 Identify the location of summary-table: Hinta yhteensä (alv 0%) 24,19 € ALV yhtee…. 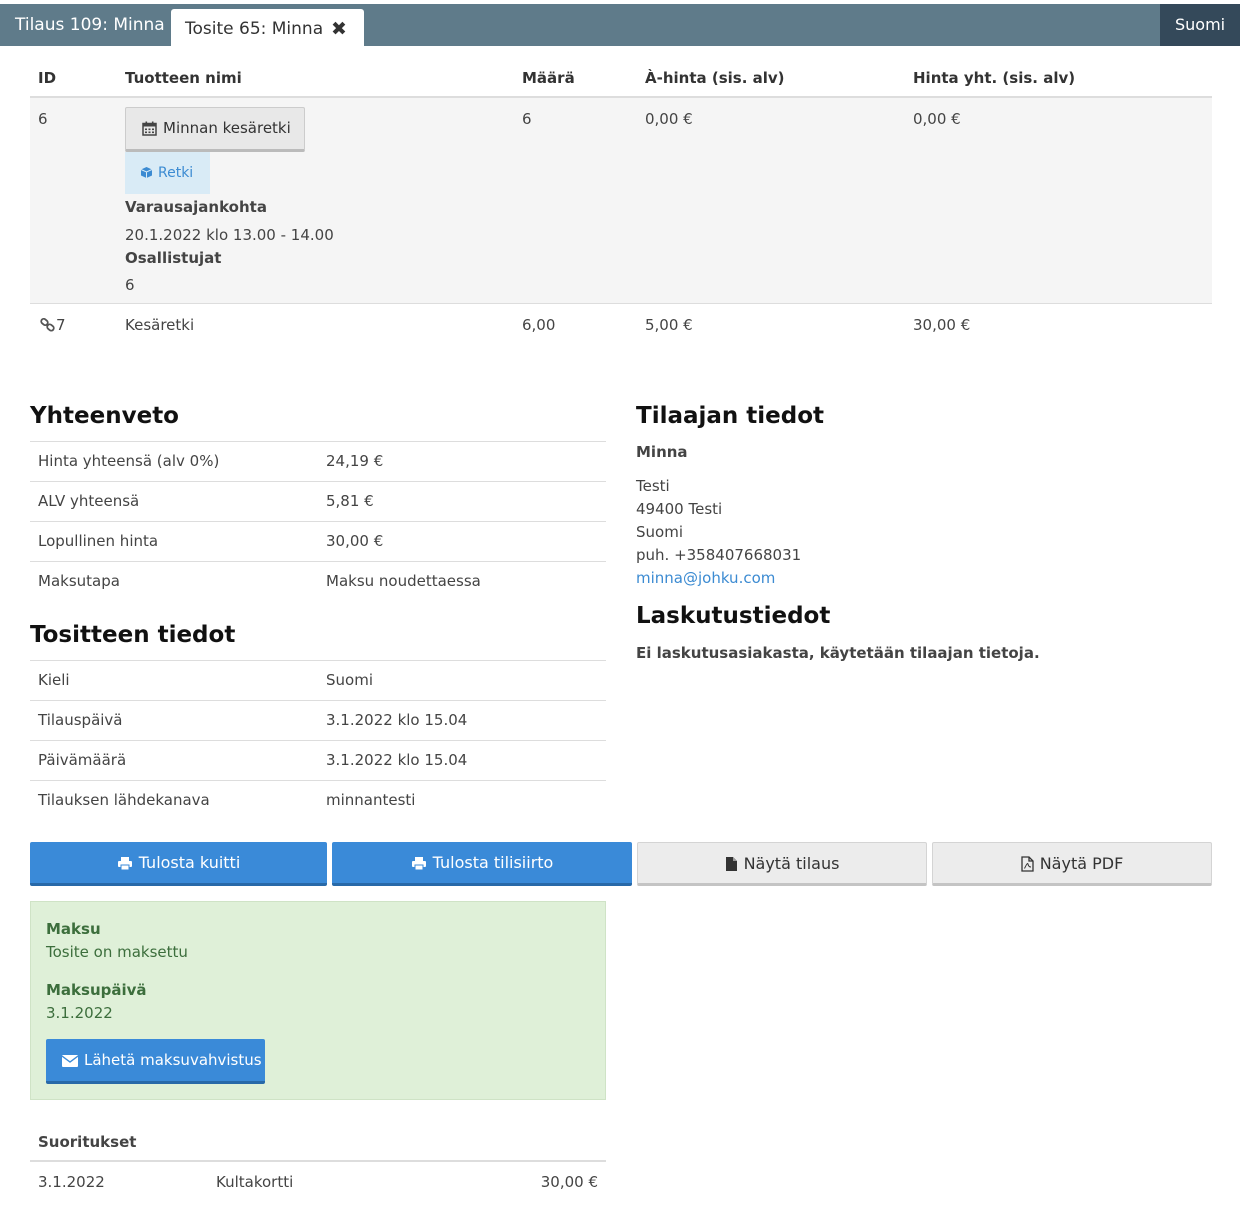
(318, 521).